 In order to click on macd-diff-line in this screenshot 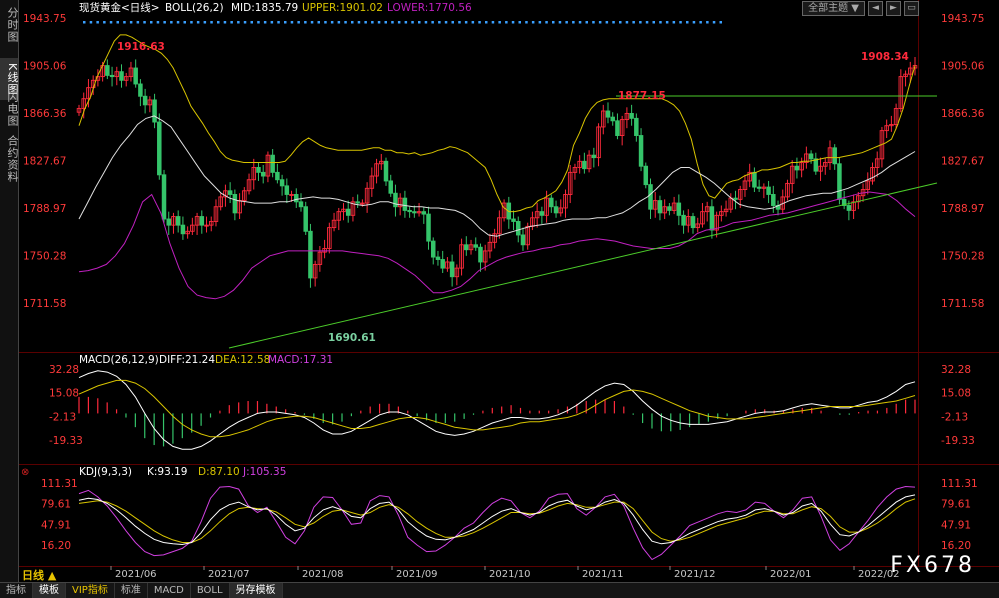, I will do `click(497, 410)`.